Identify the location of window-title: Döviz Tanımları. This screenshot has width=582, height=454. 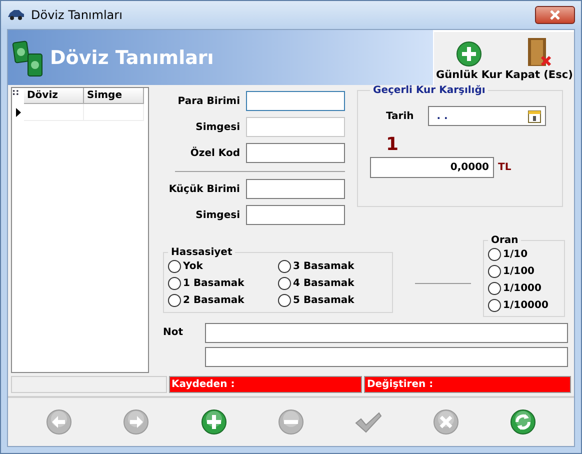
(77, 15).